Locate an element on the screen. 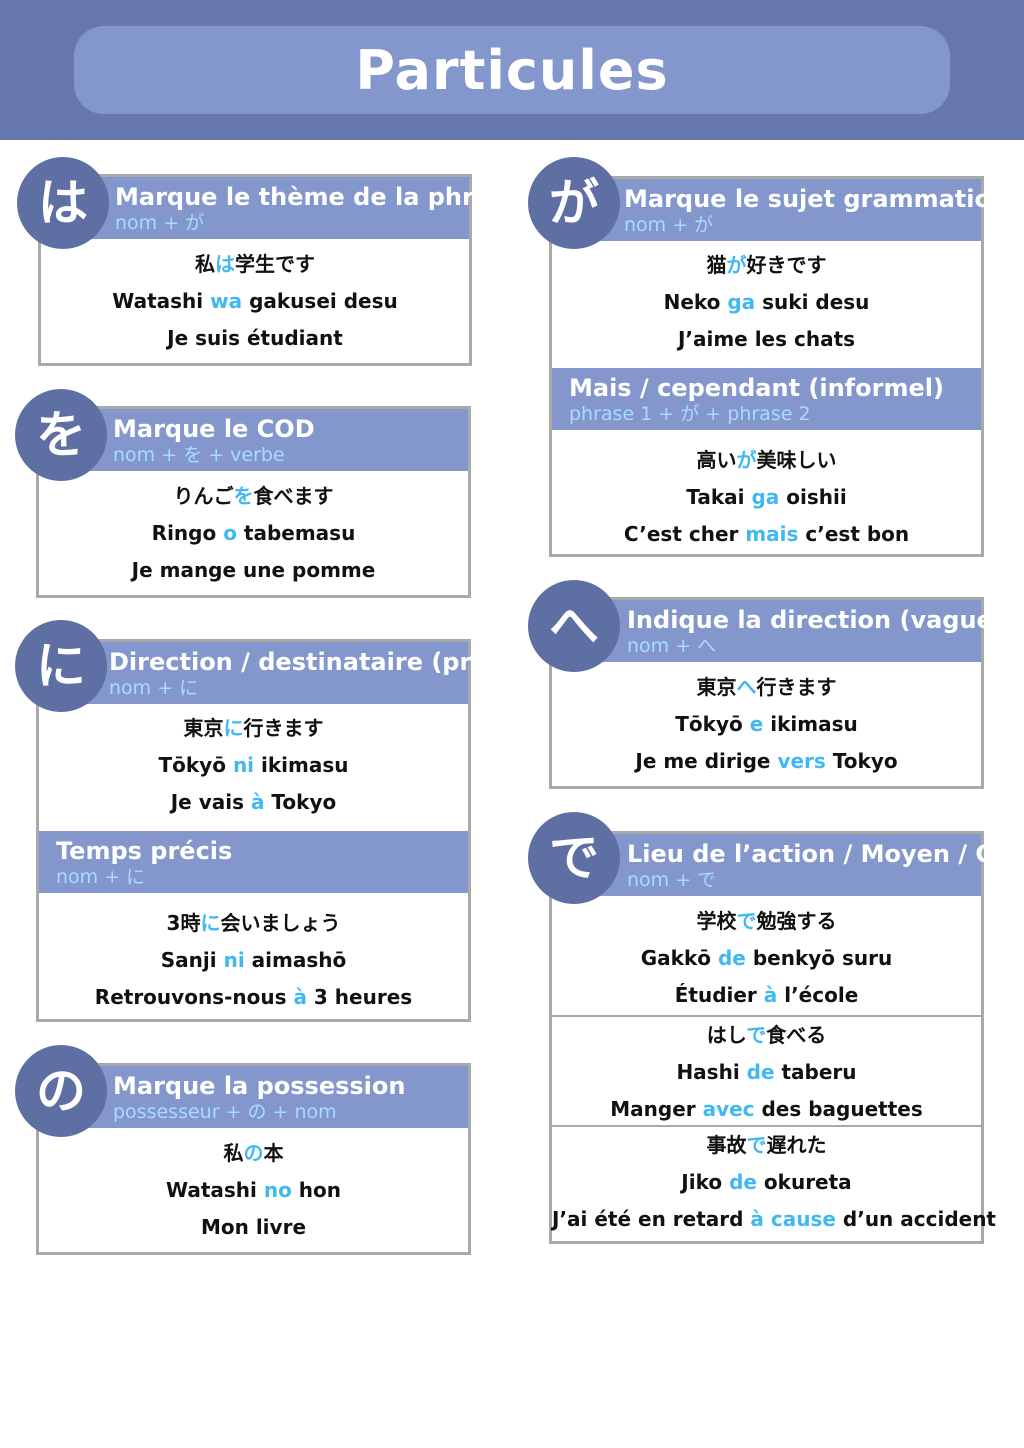  example-french: Étudier à l’école is located at coordinates (766, 995).